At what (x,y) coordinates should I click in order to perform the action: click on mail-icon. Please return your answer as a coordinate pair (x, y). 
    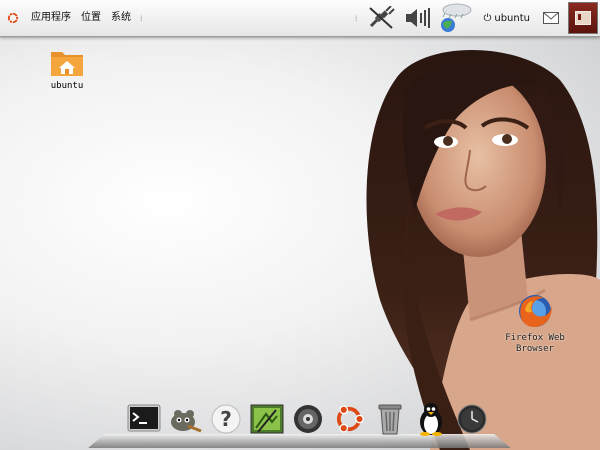
    Looking at the image, I should click on (551, 18).